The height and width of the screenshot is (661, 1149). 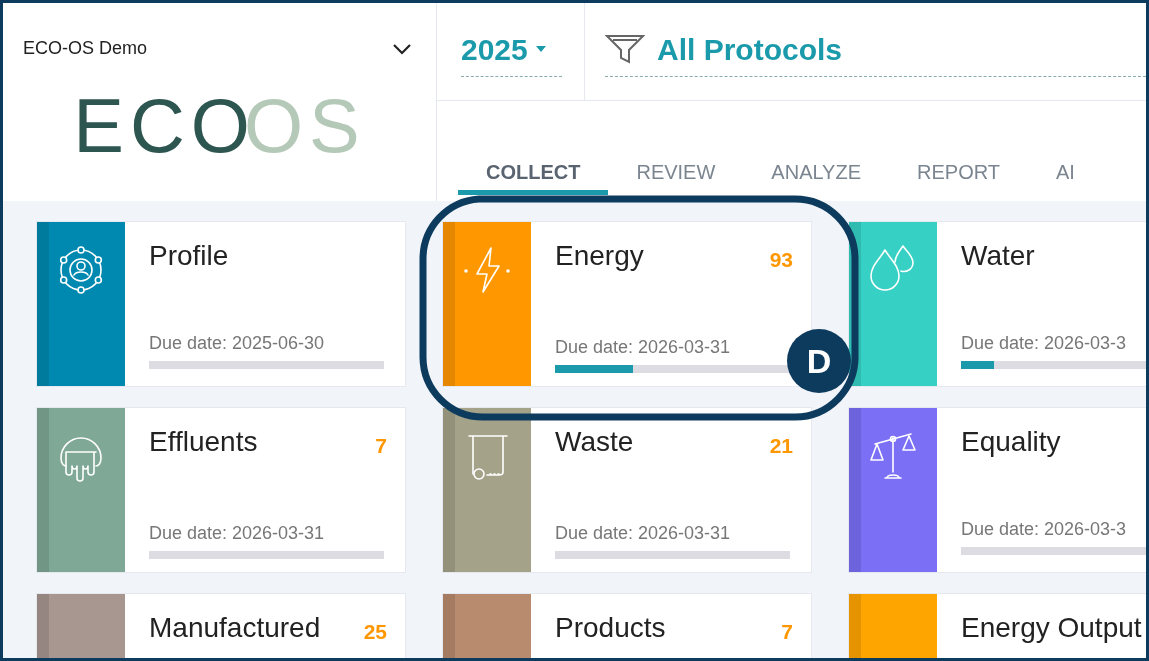 I want to click on count-label: 21, so click(x=781, y=446).